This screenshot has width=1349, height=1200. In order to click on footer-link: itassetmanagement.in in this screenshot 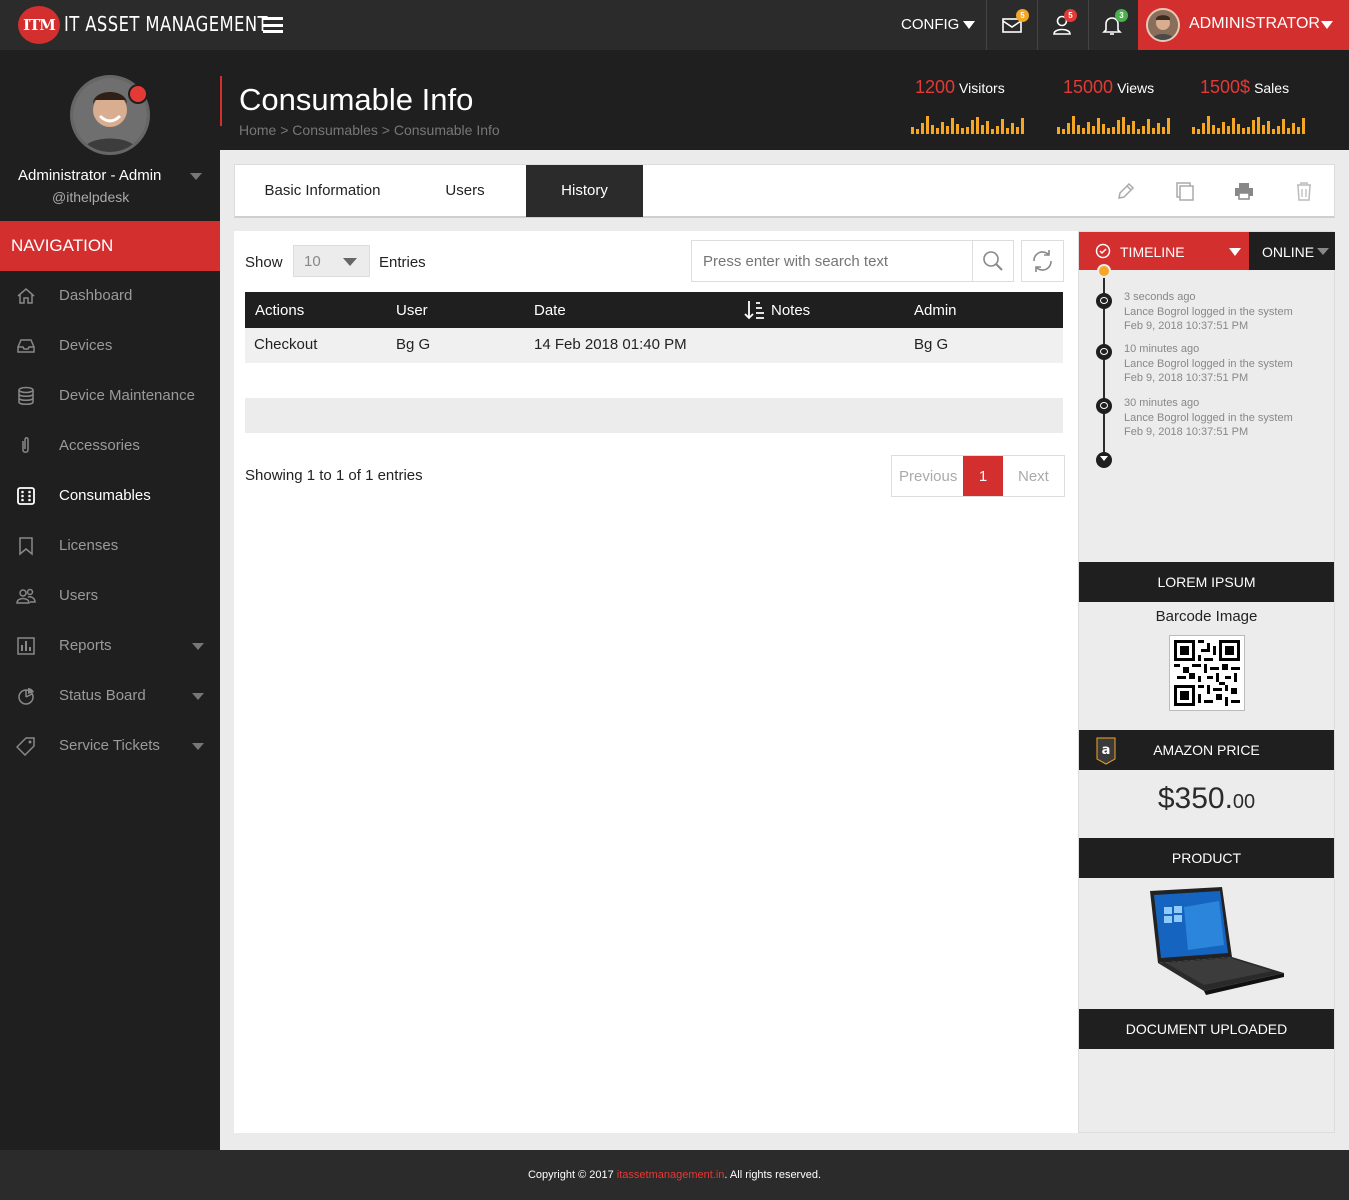, I will do `click(671, 1175)`.